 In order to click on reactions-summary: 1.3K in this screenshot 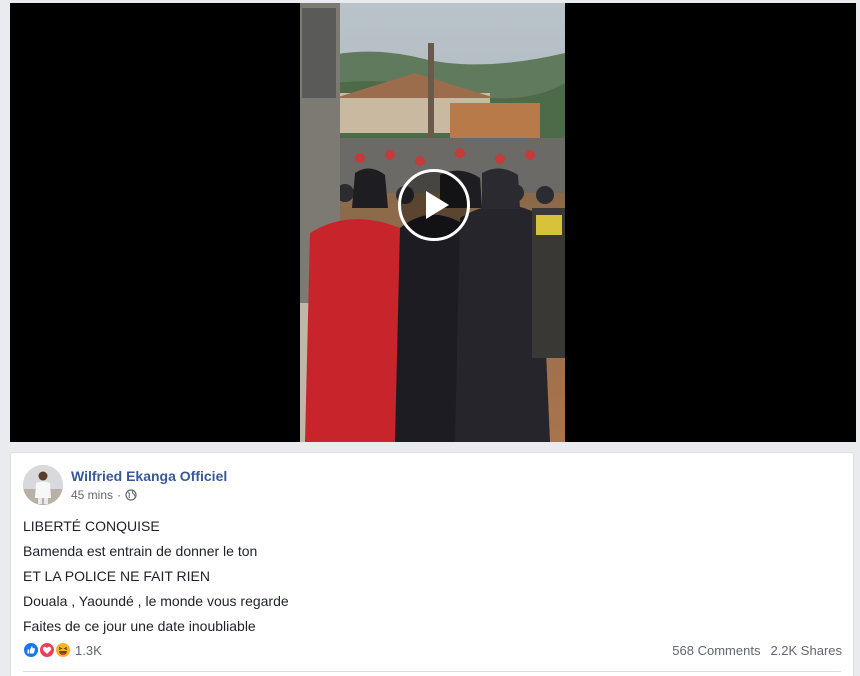, I will do `click(62, 650)`.